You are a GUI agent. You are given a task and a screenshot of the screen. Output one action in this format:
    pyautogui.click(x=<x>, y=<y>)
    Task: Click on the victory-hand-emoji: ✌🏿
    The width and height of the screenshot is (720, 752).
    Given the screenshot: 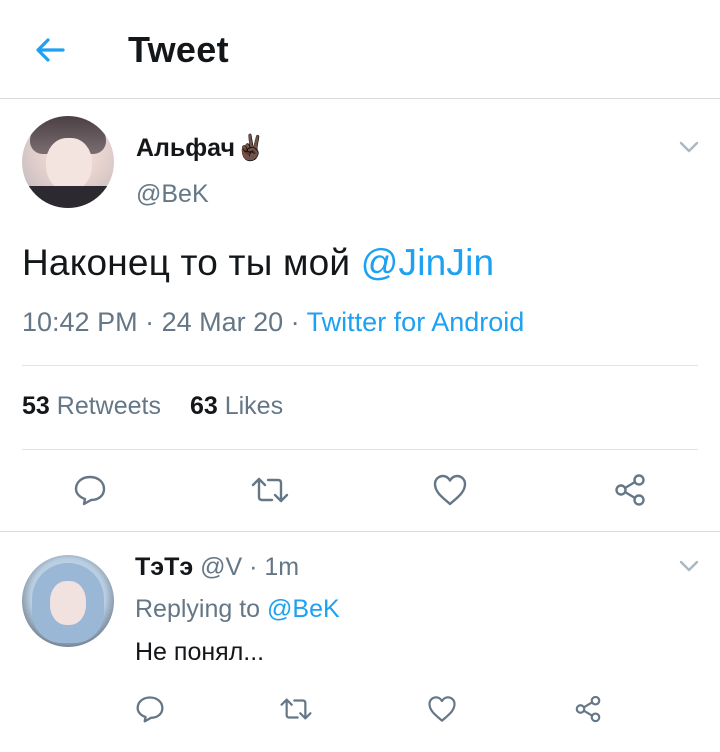 What is the action you would take?
    pyautogui.click(x=250, y=148)
    